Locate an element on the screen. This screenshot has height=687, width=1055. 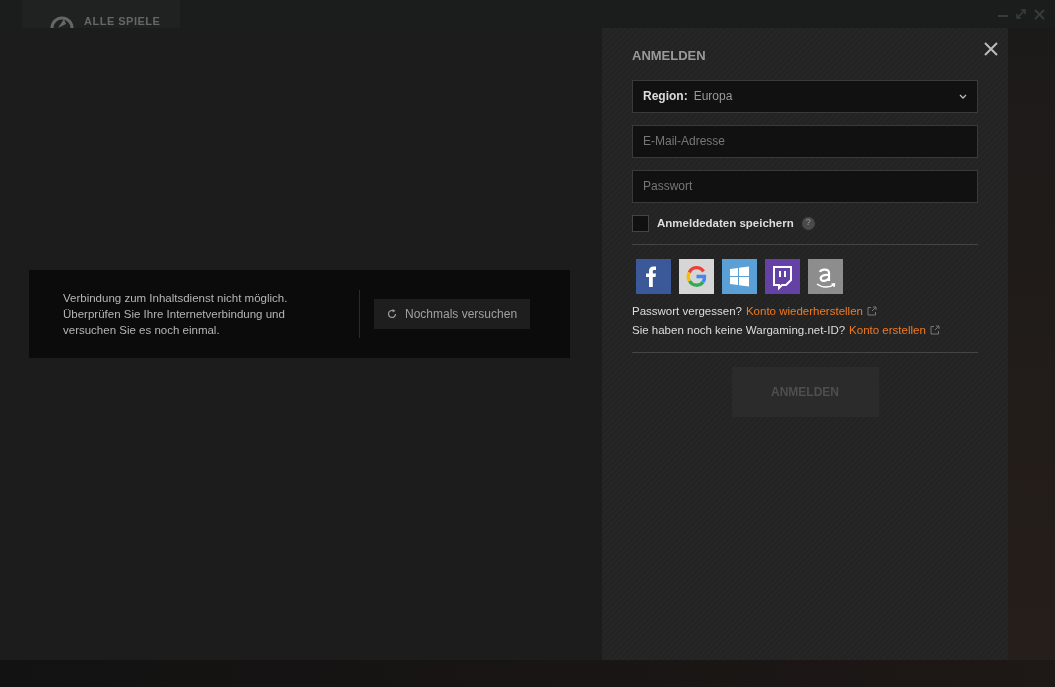
link-prompt: Passwort vergessen? is located at coordinates (687, 311).